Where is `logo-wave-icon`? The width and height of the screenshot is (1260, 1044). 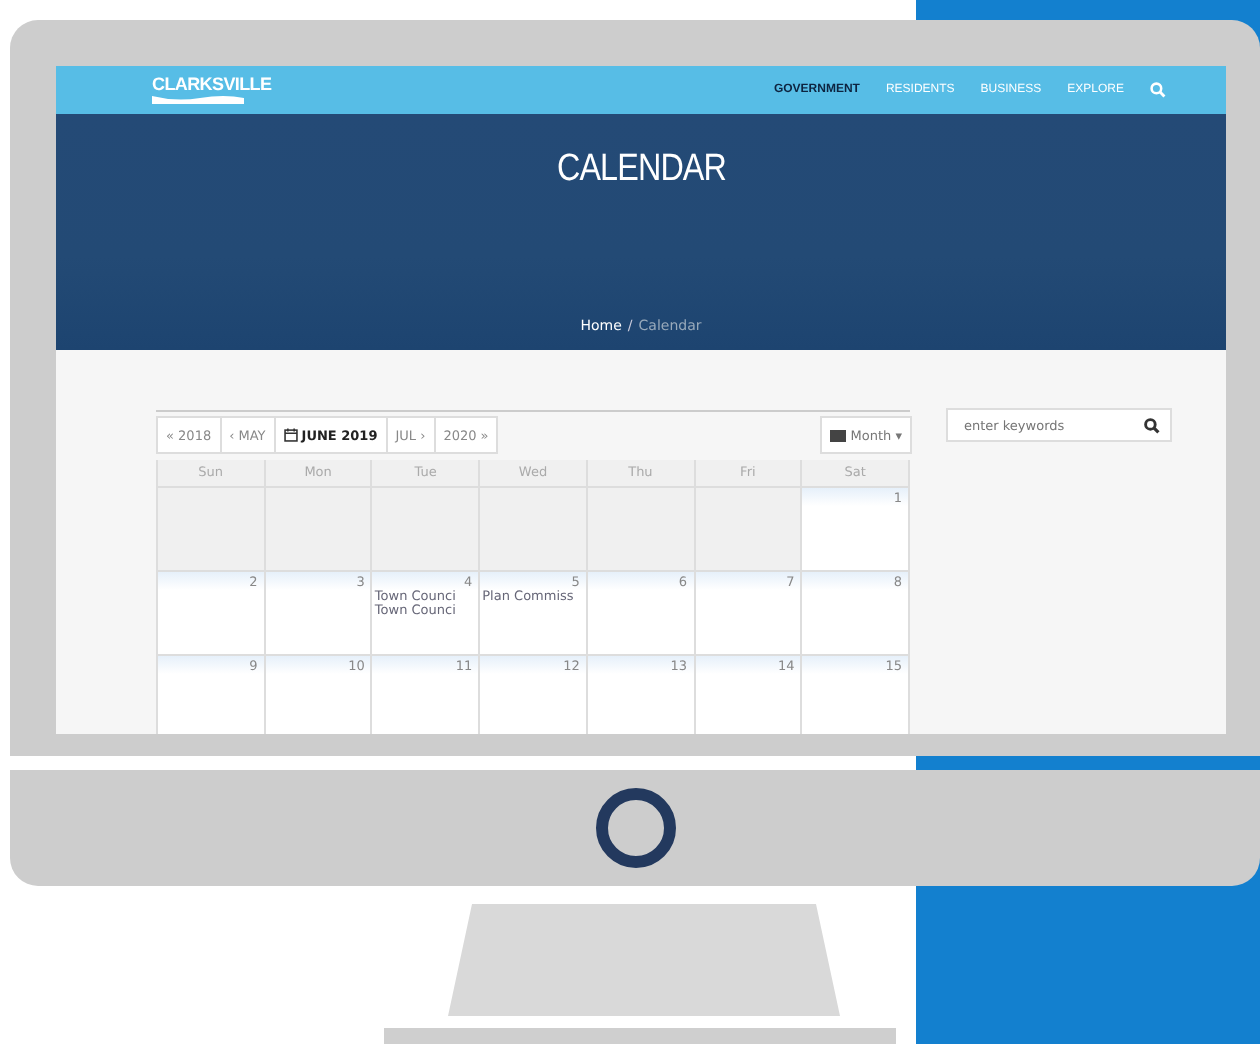
logo-wave-icon is located at coordinates (198, 99).